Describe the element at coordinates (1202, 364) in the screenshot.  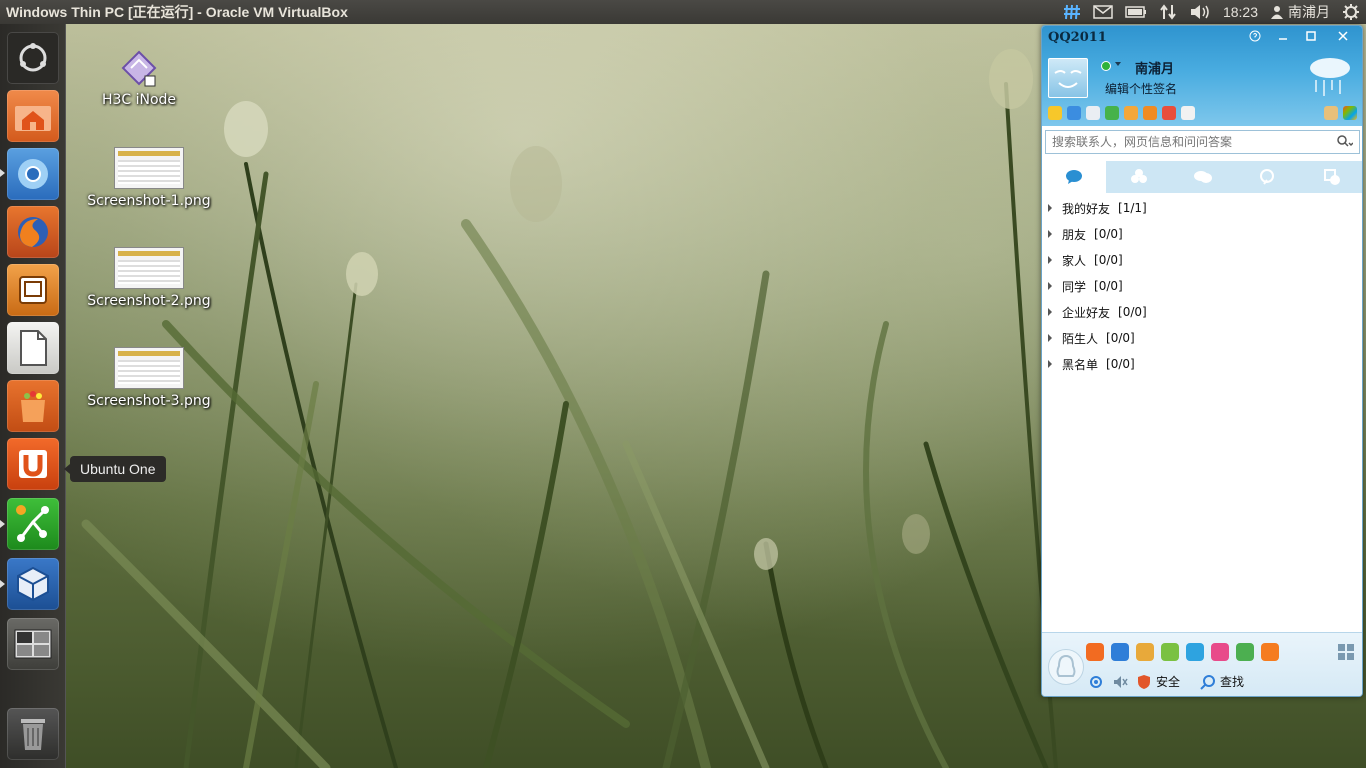
I see `contact-group: 黑名单 [0/0]` at that location.